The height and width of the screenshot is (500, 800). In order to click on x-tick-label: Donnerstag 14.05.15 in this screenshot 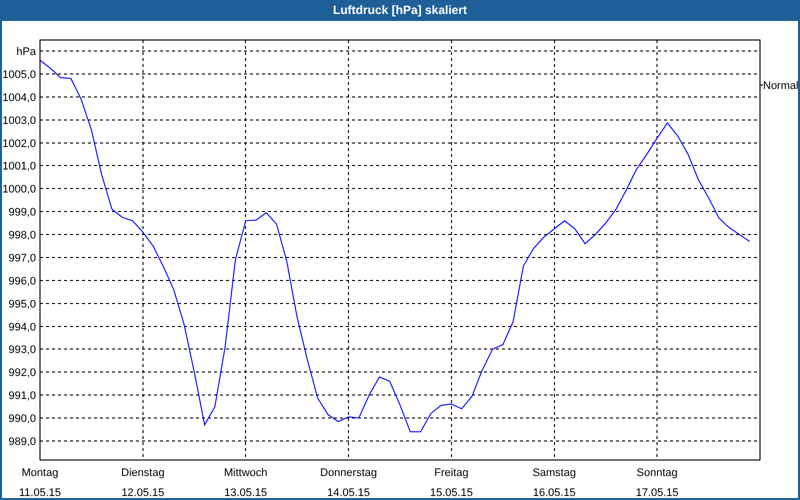, I will do `click(348, 482)`.